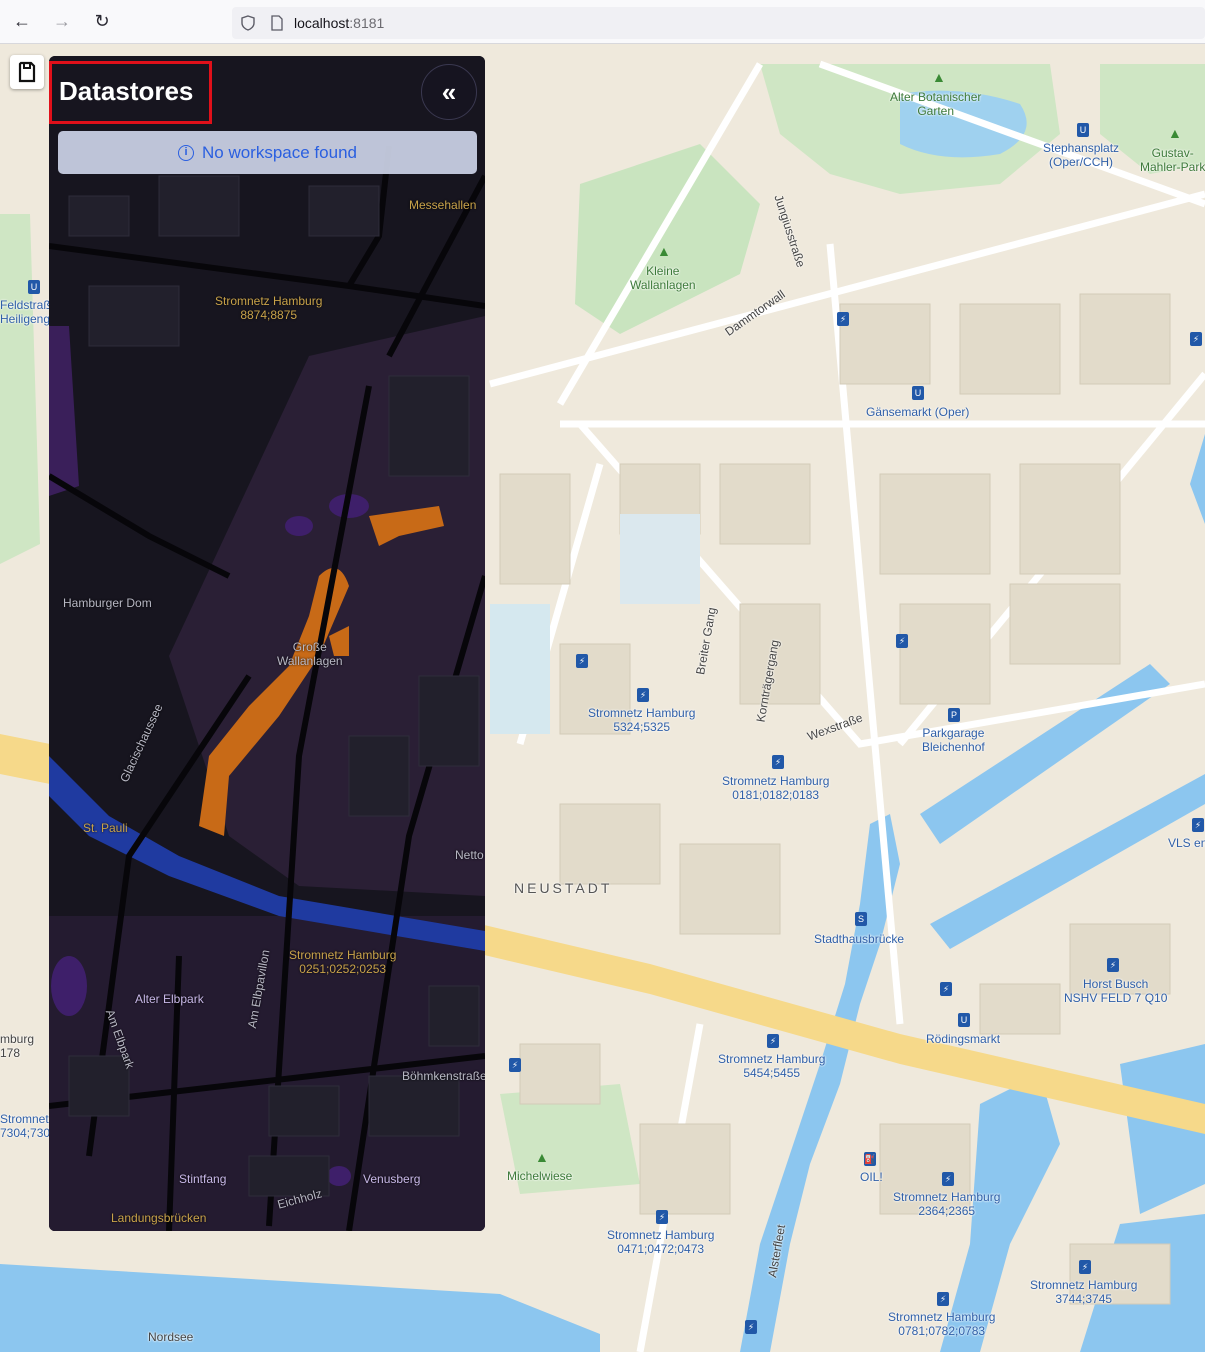  I want to click on label-stromnetz-0781: Stromnetz Hamburg 0781;0782;0783, so click(942, 1324).